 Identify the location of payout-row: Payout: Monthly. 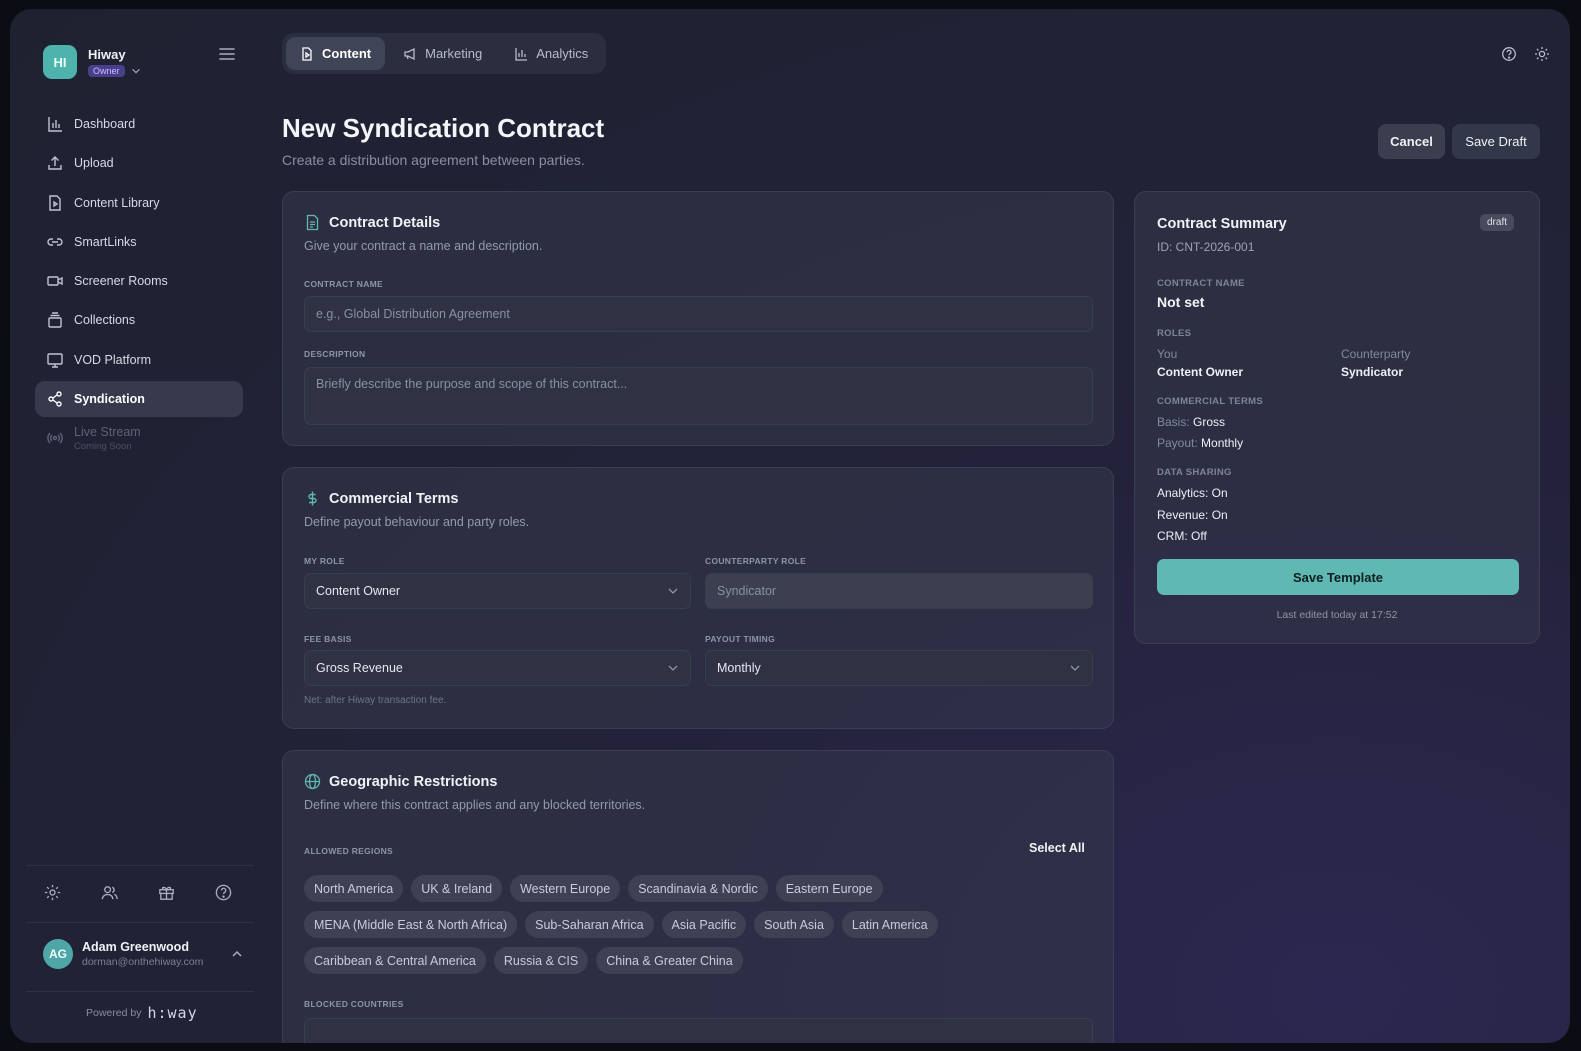
(1200, 443).